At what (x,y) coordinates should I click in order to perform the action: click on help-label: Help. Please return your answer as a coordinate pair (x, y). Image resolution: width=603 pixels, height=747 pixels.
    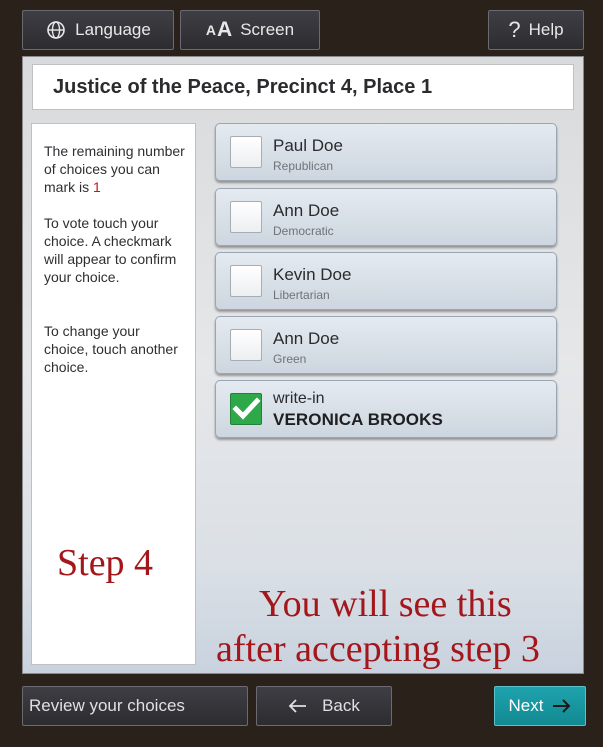
    Looking at the image, I should click on (546, 29).